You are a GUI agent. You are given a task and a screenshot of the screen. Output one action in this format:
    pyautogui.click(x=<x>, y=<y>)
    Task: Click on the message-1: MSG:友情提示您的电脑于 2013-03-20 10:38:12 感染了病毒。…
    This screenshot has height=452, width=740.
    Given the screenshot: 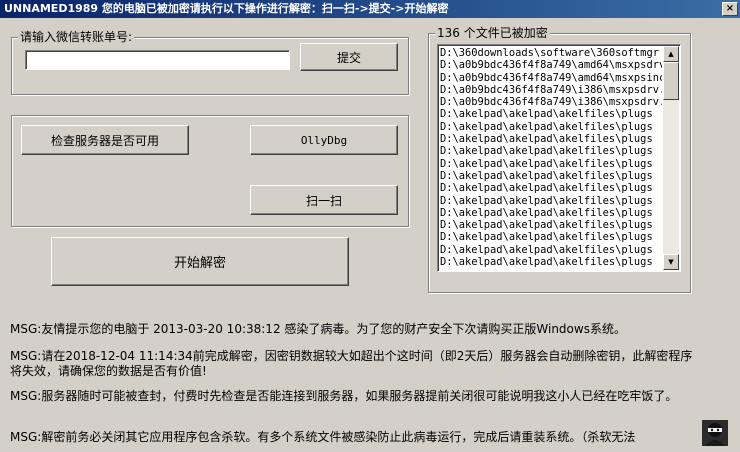 What is the action you would take?
    pyautogui.click(x=318, y=329)
    